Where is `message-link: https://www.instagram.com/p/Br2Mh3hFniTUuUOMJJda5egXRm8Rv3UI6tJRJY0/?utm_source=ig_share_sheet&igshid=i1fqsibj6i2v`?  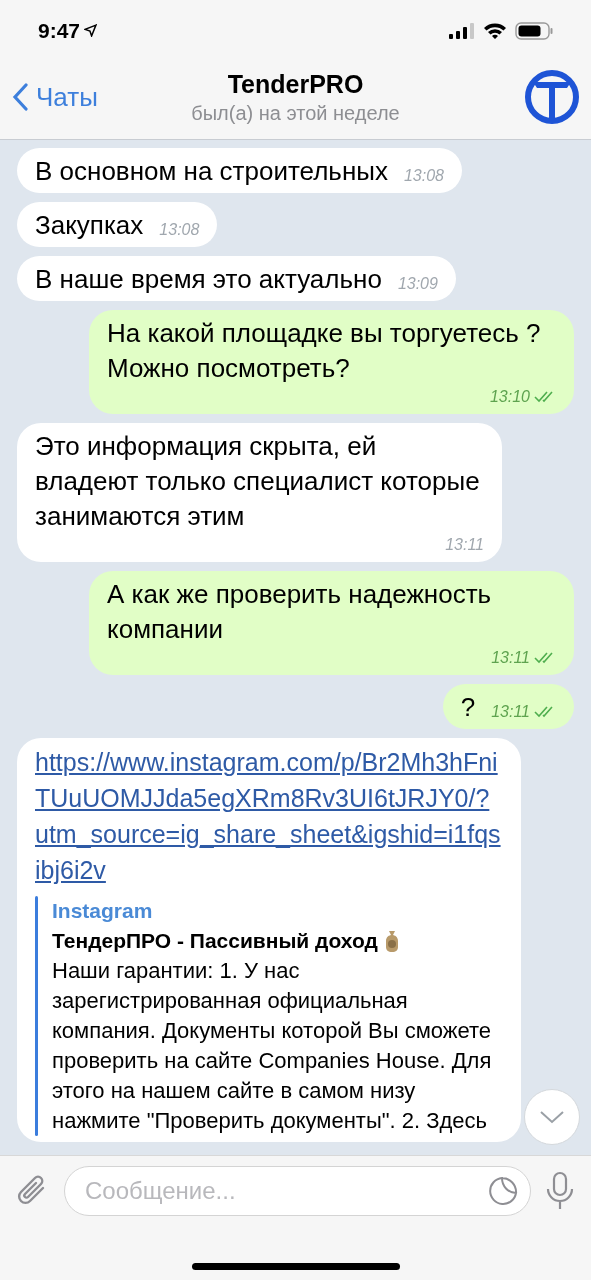 message-link: https://www.instagram.com/p/Br2Mh3hFniTUuUOMJJda5egXRm8Rv3UI6tJRJY0/?utm_source=ig_share_sheet&igshid=i1fqsibj6i2v is located at coordinates (269, 816).